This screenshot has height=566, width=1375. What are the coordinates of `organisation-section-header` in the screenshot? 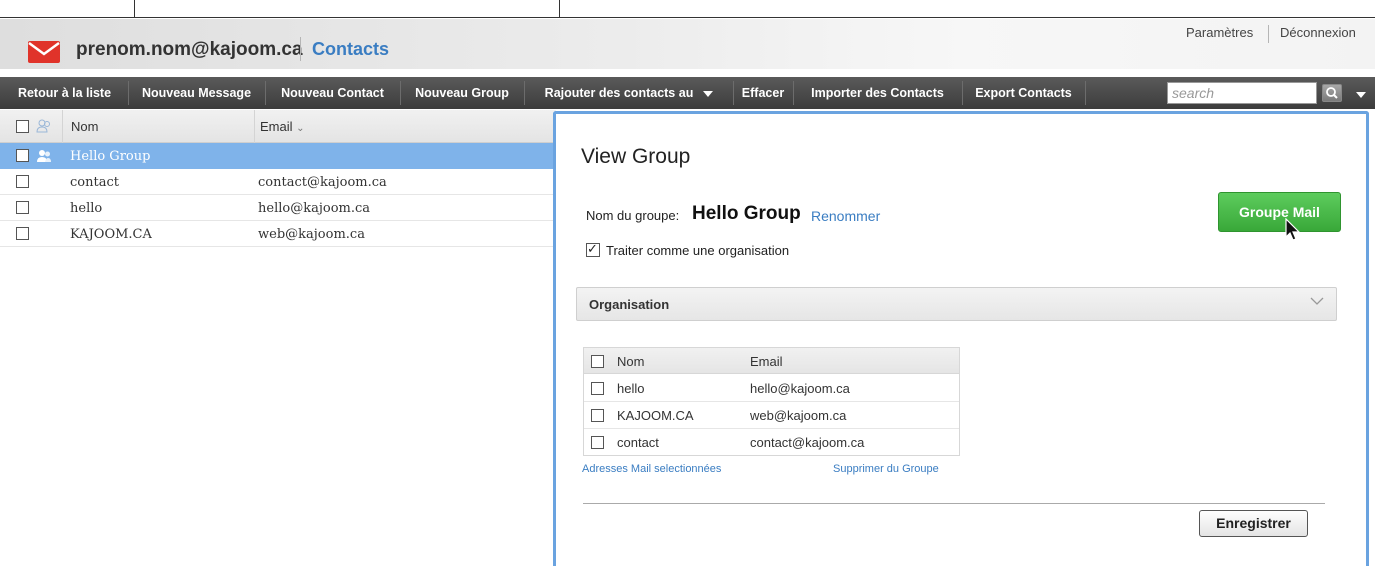 It's located at (956, 304).